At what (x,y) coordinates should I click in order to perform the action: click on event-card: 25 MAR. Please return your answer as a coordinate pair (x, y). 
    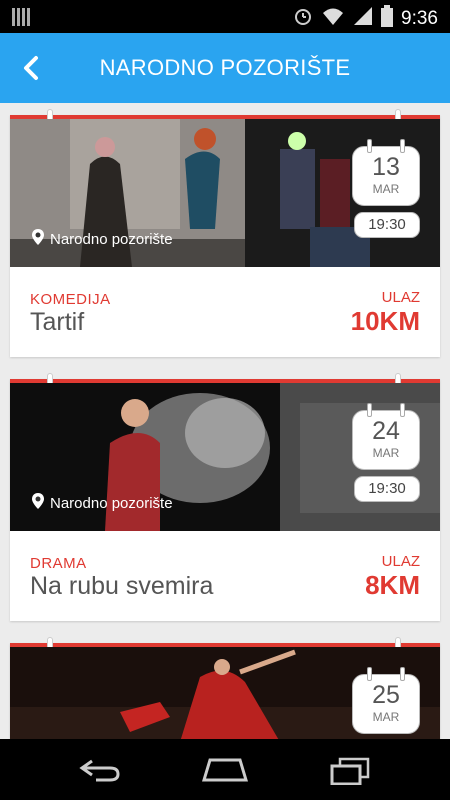
    Looking at the image, I should click on (225, 688).